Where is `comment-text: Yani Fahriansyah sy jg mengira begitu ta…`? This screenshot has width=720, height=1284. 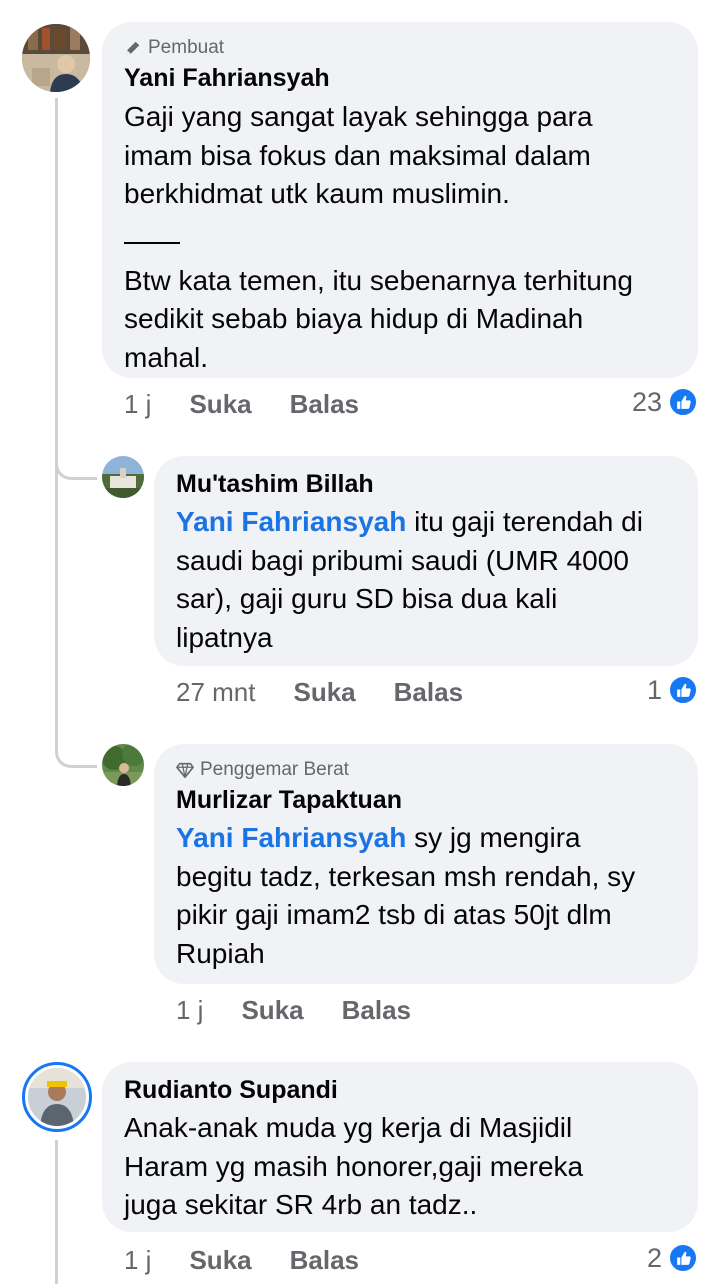
comment-text: Yani Fahriansyah sy jg mengira begitu ta… is located at coordinates (426, 896).